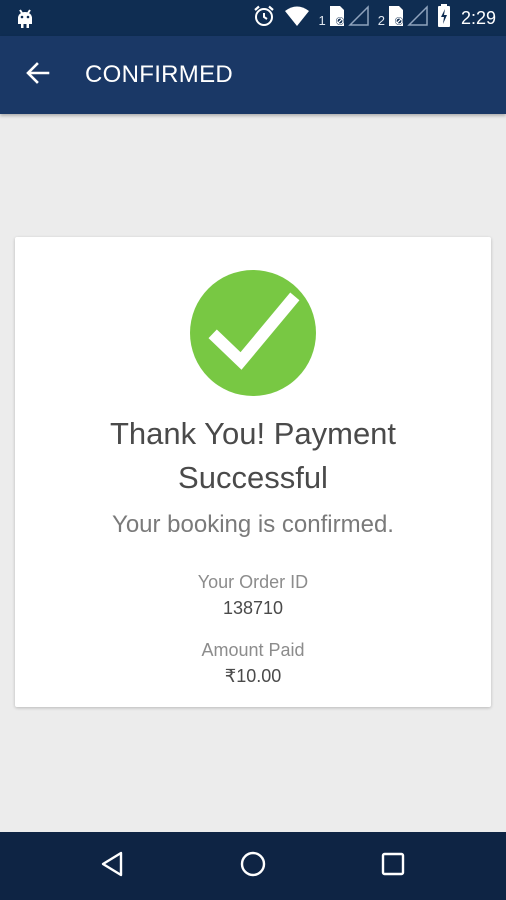  I want to click on android-notification-icon, so click(25, 20).